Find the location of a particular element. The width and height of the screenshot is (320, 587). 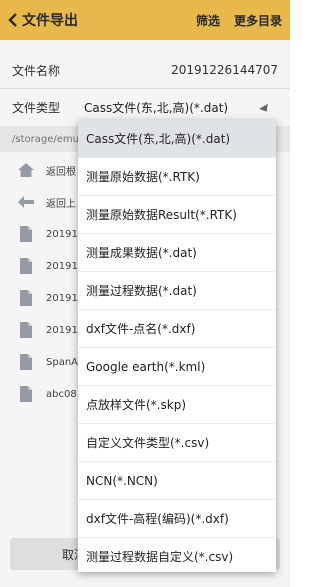

dropdown-option: 测量成果数据(*.dat) is located at coordinates (177, 253).